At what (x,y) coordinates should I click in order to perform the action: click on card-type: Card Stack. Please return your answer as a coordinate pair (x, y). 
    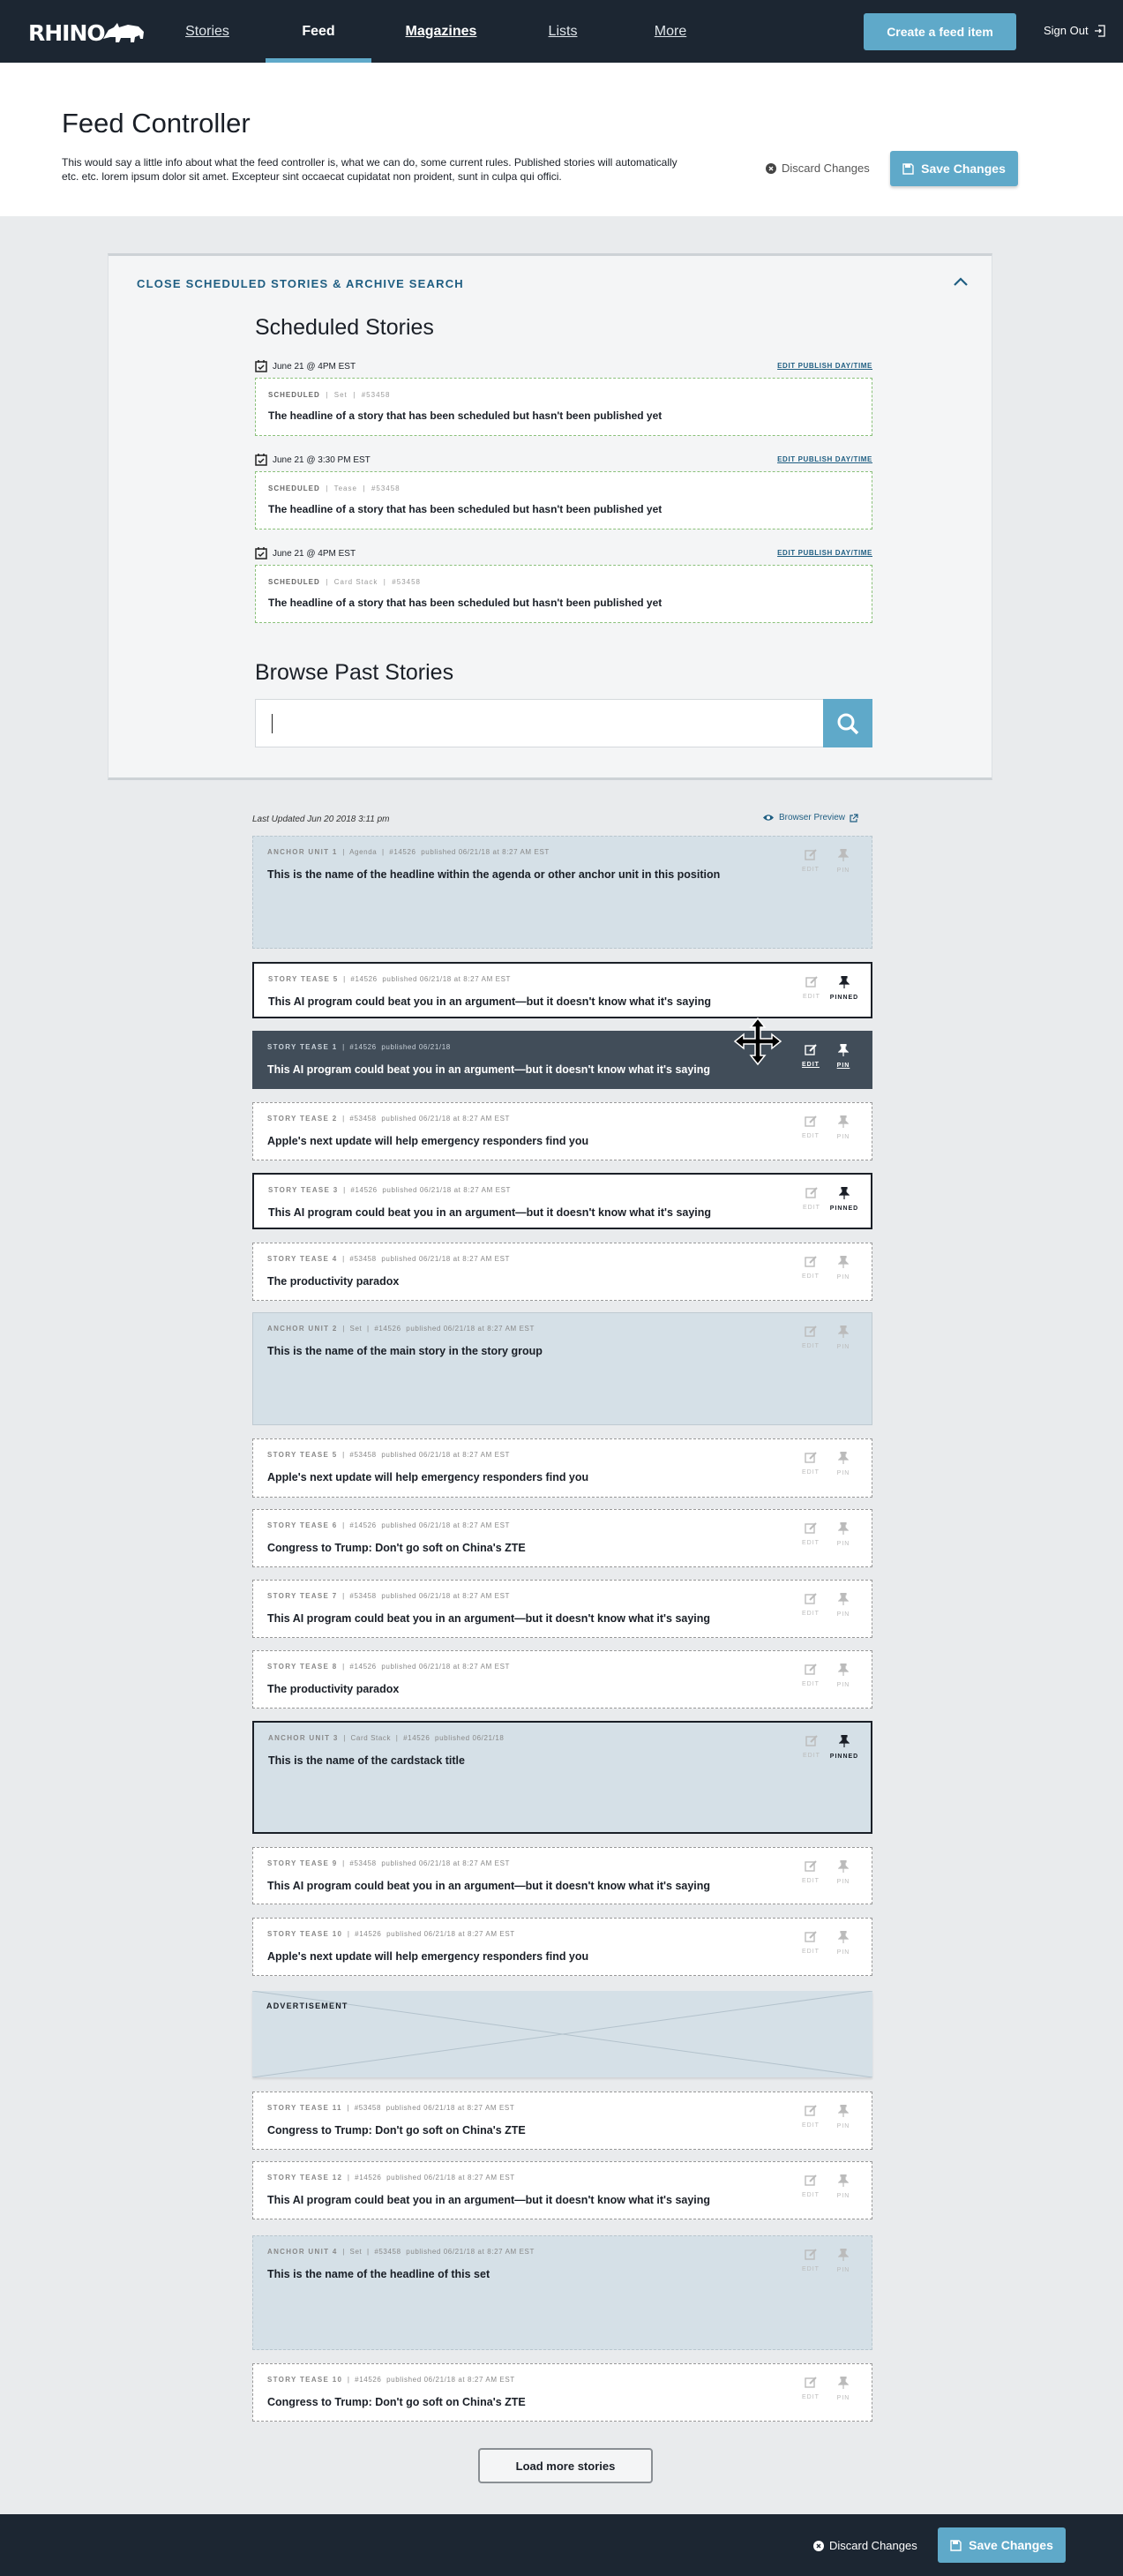
    Looking at the image, I should click on (371, 1738).